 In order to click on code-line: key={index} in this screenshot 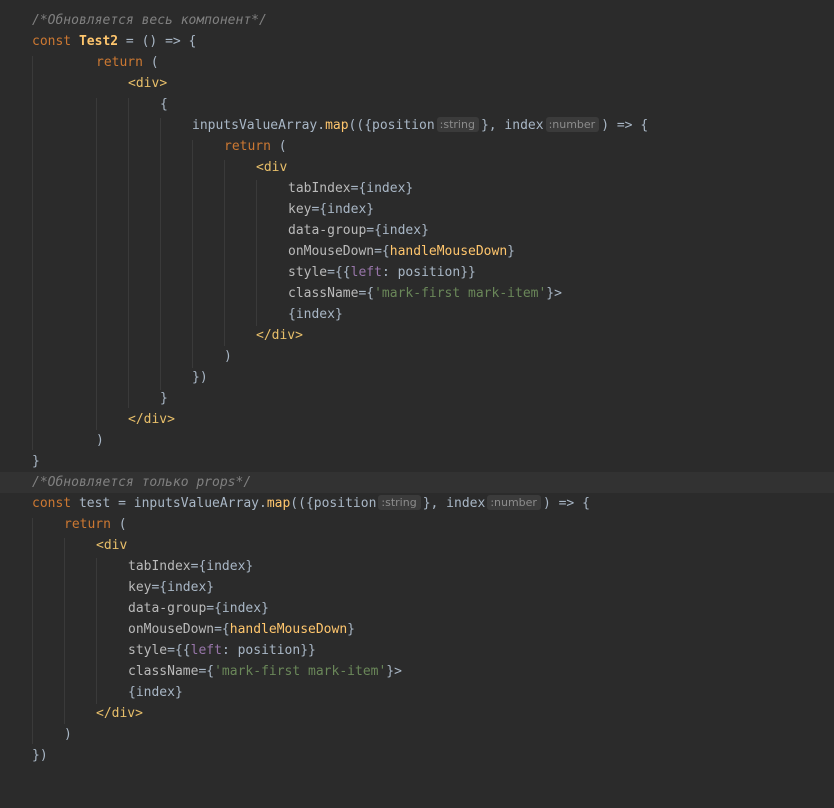, I will do `click(417, 209)`.